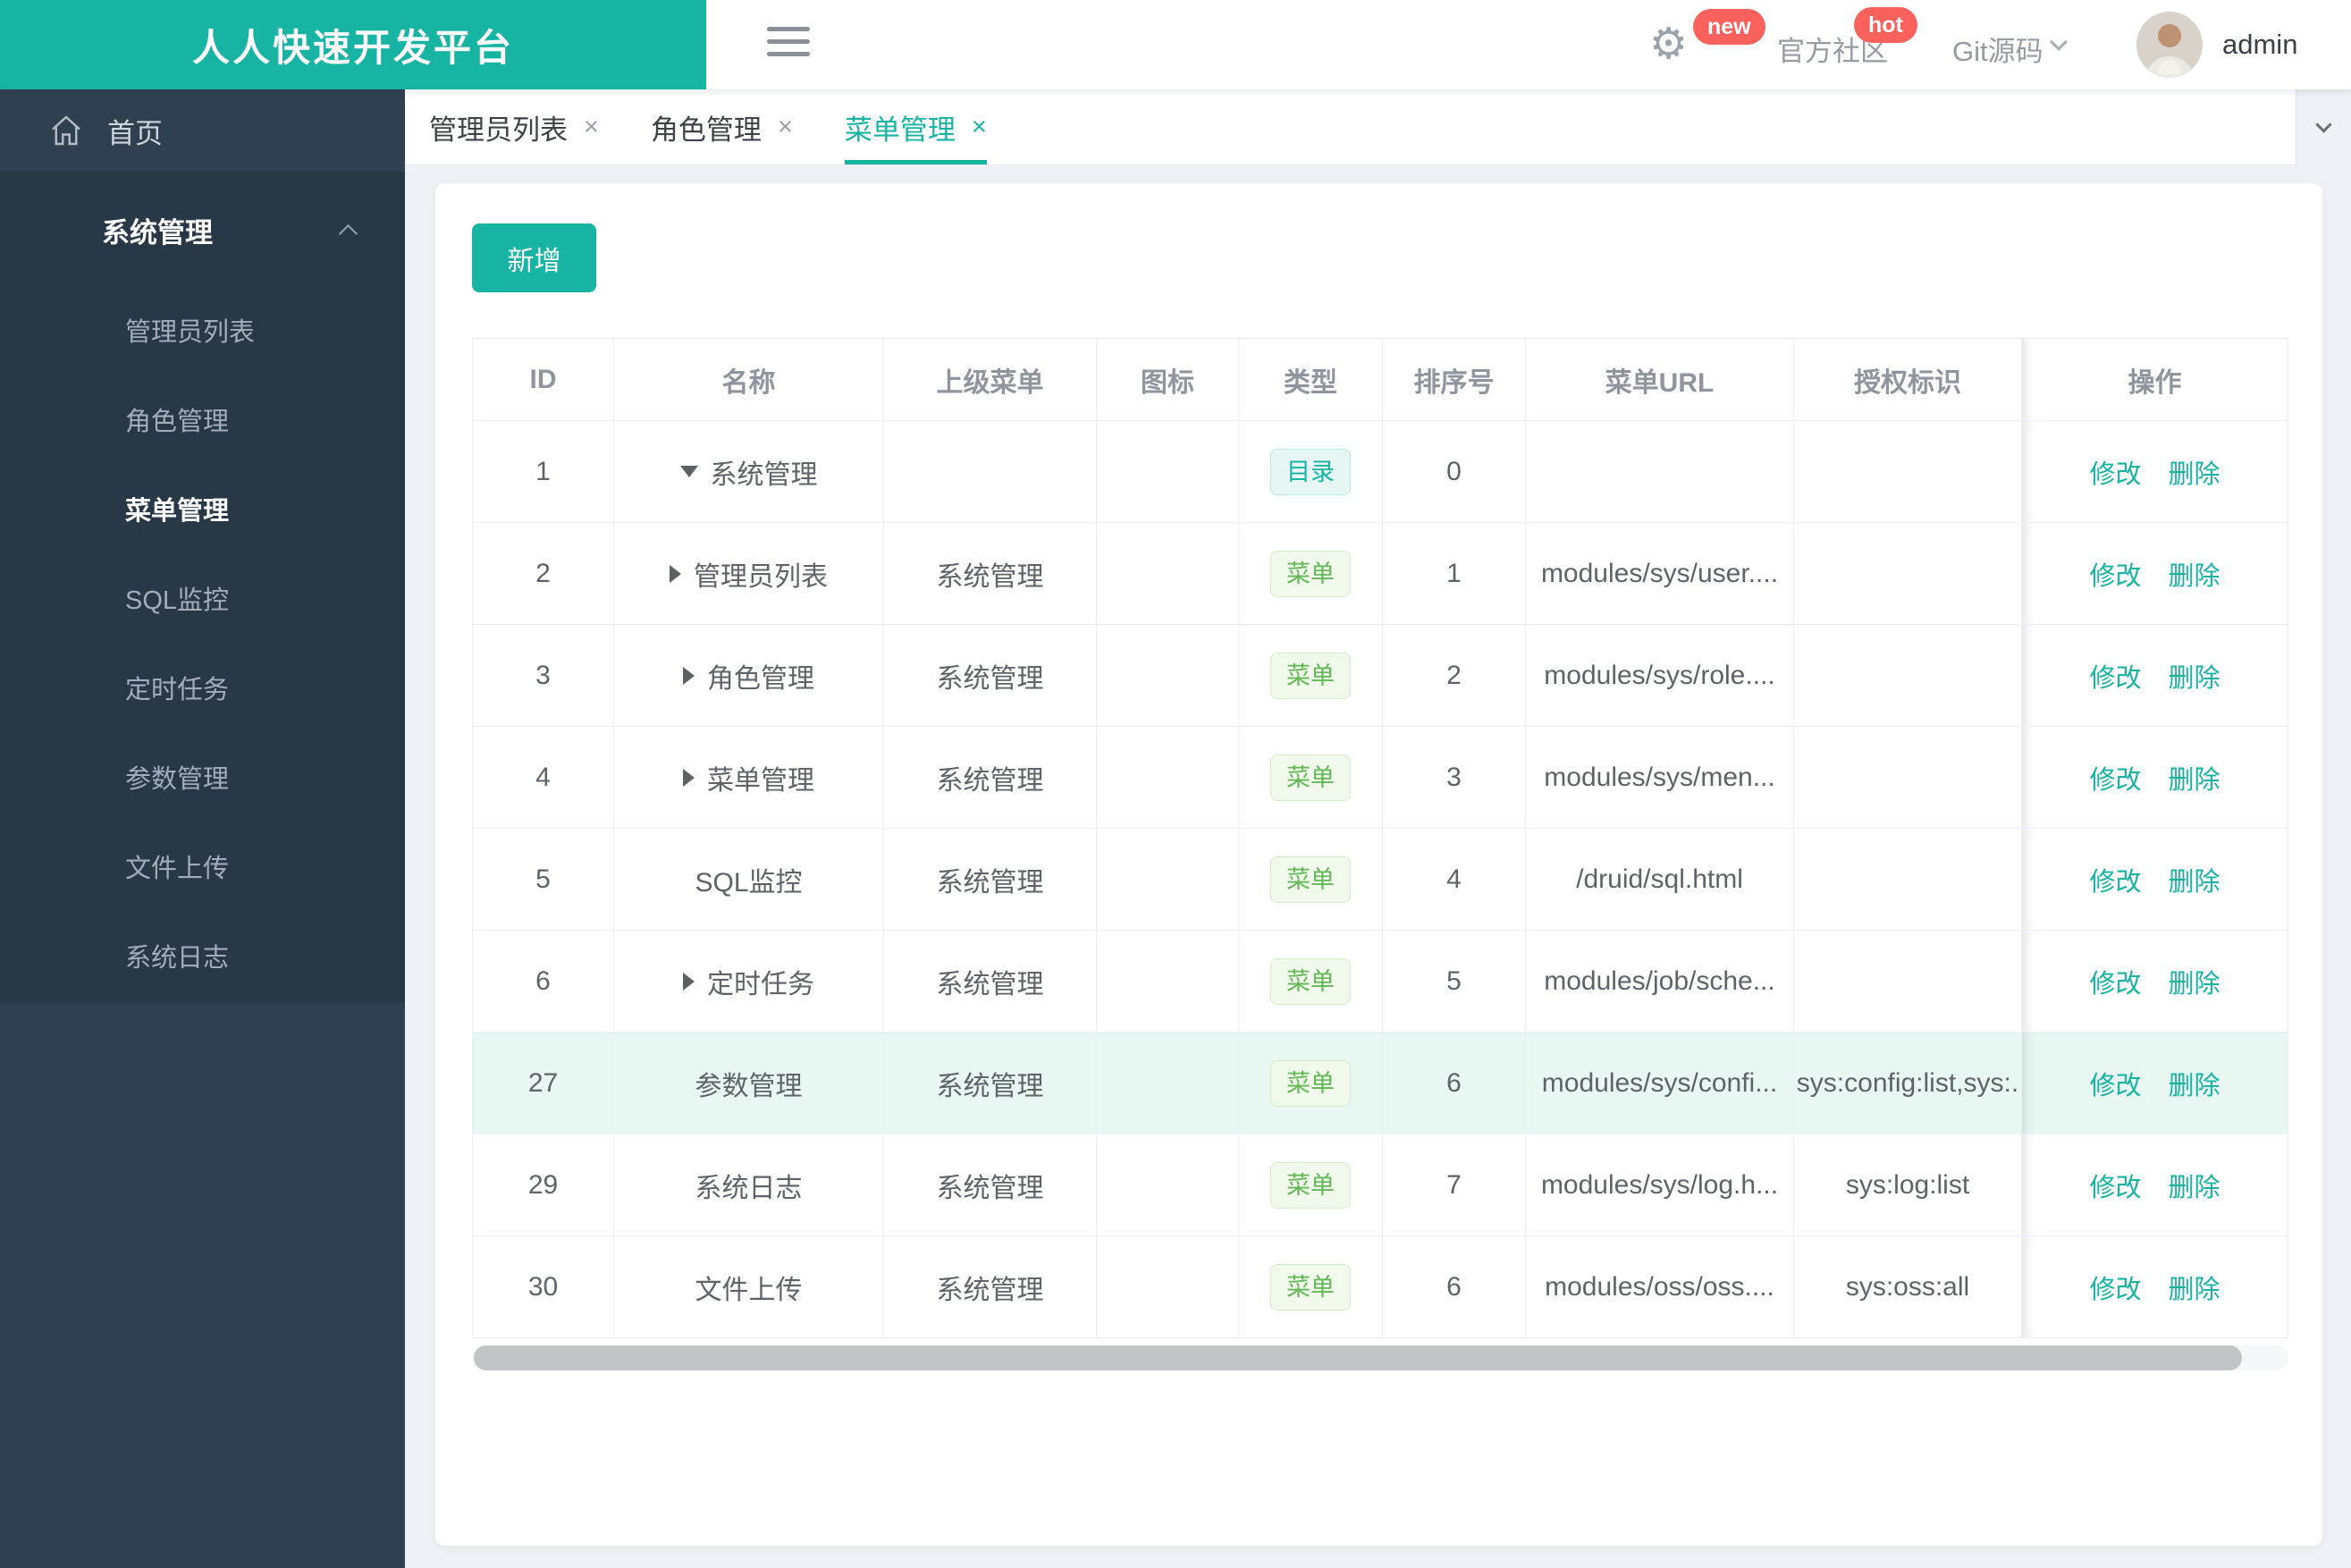 The width and height of the screenshot is (2351, 1568). I want to click on column-header: ID, so click(543, 380).